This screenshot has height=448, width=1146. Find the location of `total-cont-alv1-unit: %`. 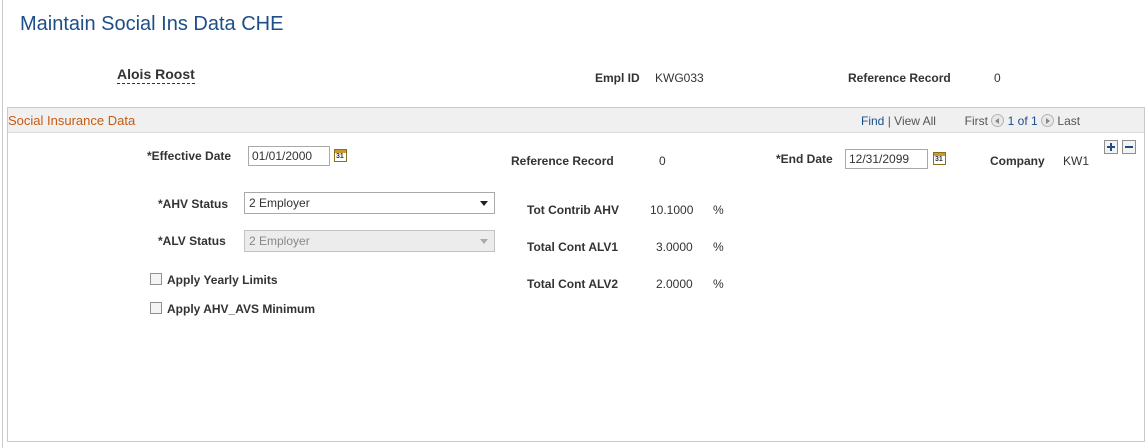

total-cont-alv1-unit: % is located at coordinates (718, 247).